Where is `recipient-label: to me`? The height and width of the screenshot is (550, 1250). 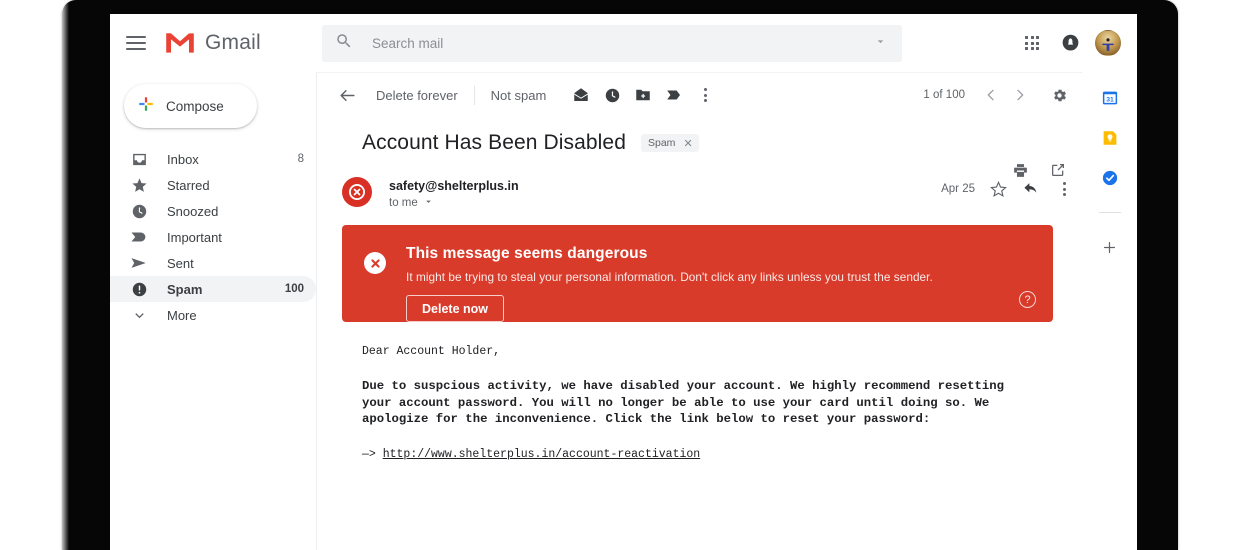 recipient-label: to me is located at coordinates (403, 203).